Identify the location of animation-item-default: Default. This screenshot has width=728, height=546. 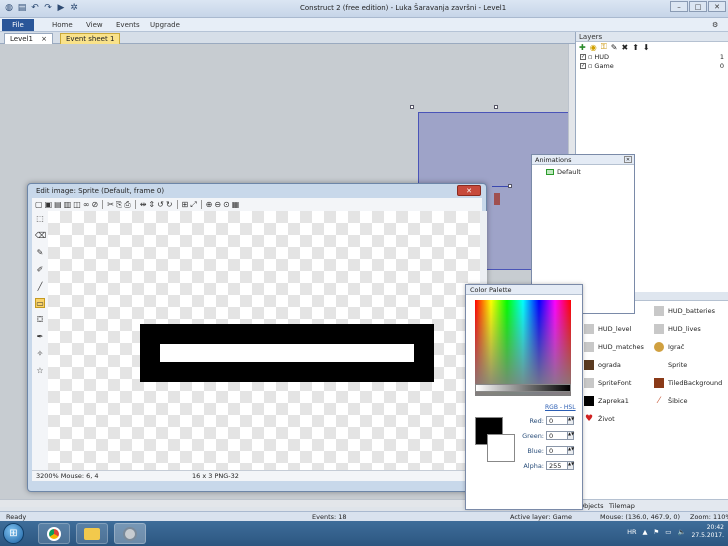
(590, 172).